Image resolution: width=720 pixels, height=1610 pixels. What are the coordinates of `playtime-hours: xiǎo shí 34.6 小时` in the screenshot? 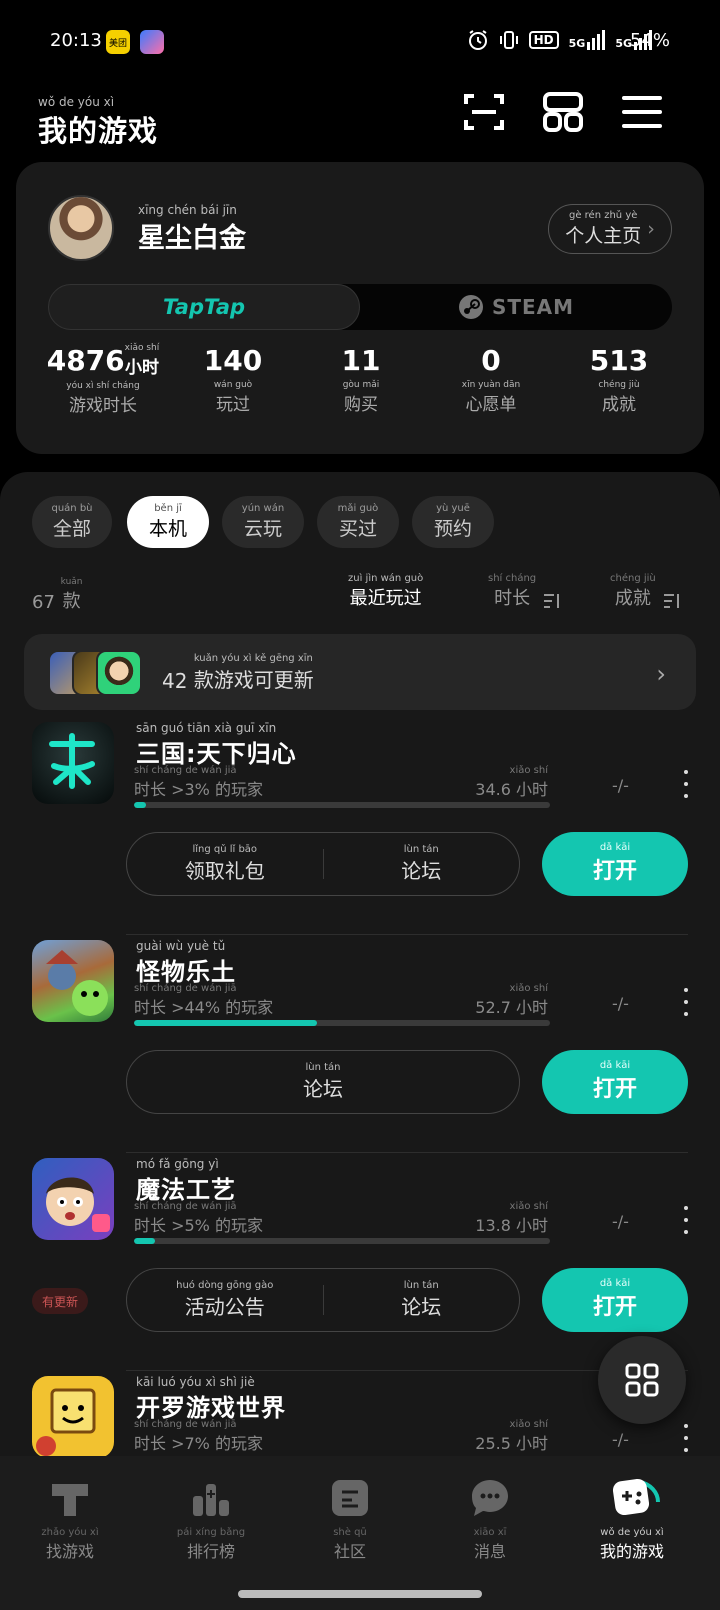 It's located at (511, 782).